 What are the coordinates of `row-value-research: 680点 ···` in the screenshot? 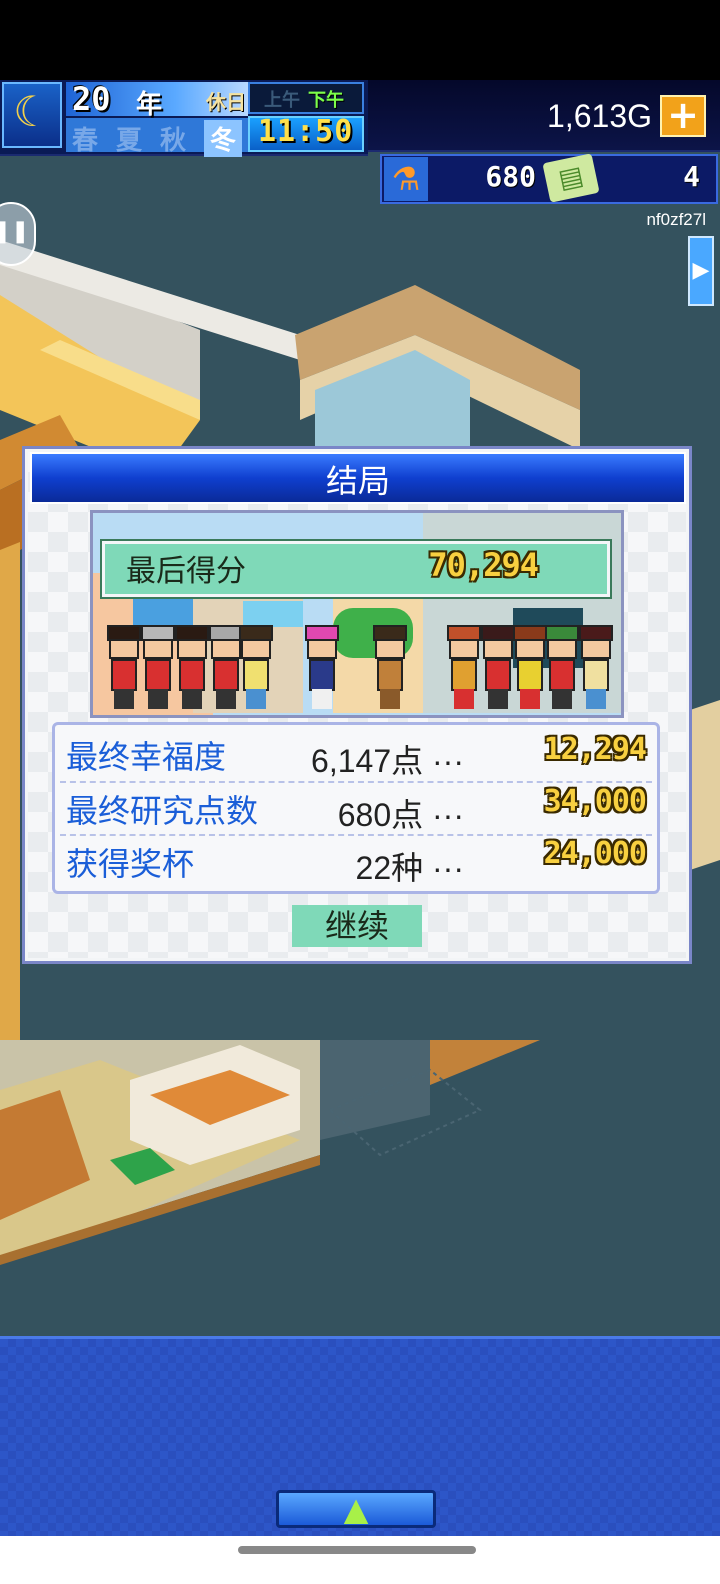 It's located at (400, 815).